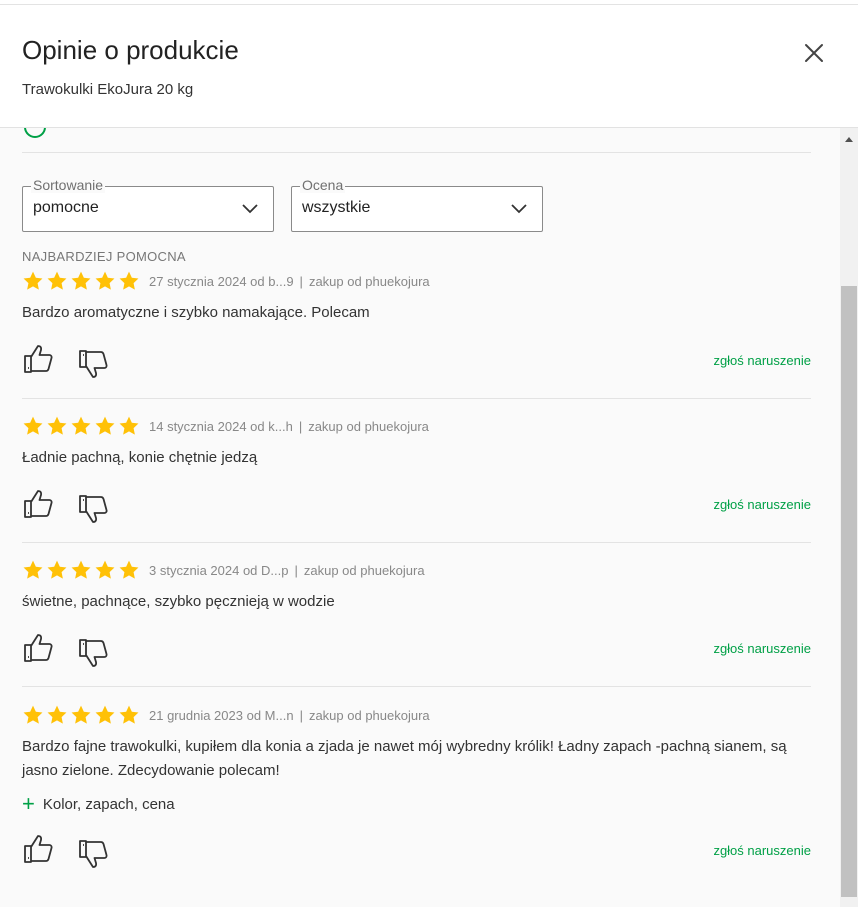 This screenshot has width=858, height=907. I want to click on rating-select-value: wszystkie, so click(336, 207).